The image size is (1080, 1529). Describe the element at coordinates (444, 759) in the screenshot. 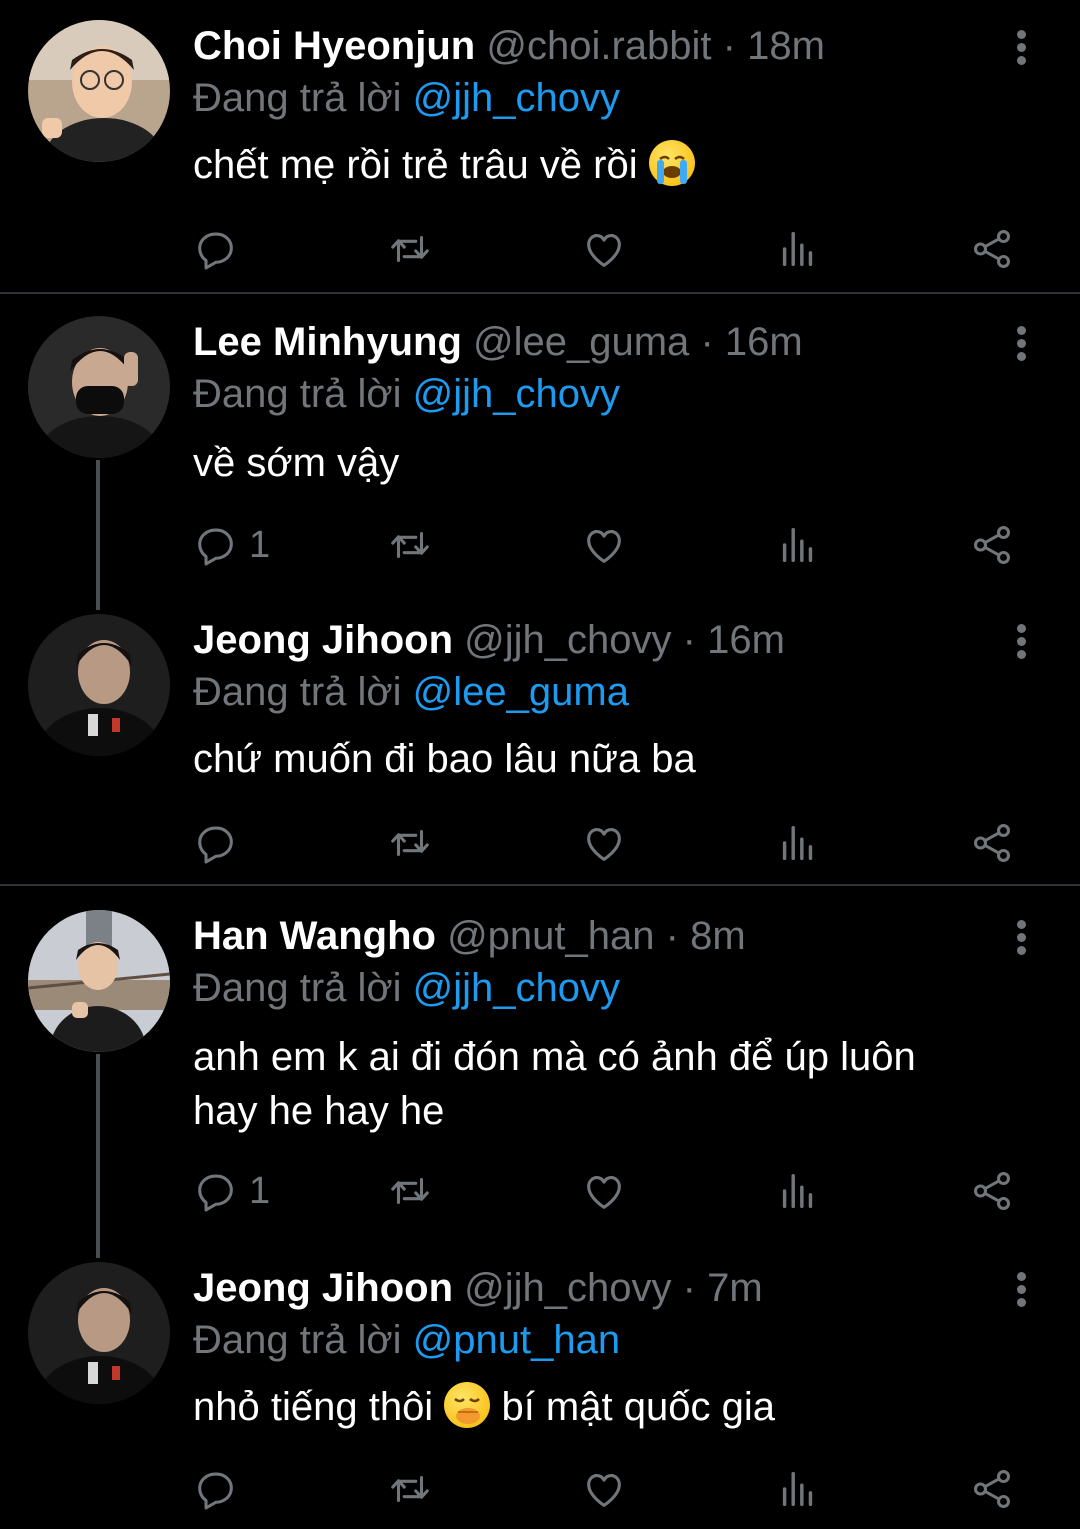

I see `tweet-text-content: chứ muốn đi bao lâu nữa ba` at that location.